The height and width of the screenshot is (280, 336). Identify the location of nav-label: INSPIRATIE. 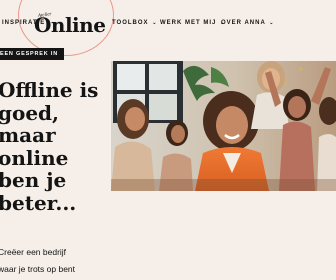
(24, 23).